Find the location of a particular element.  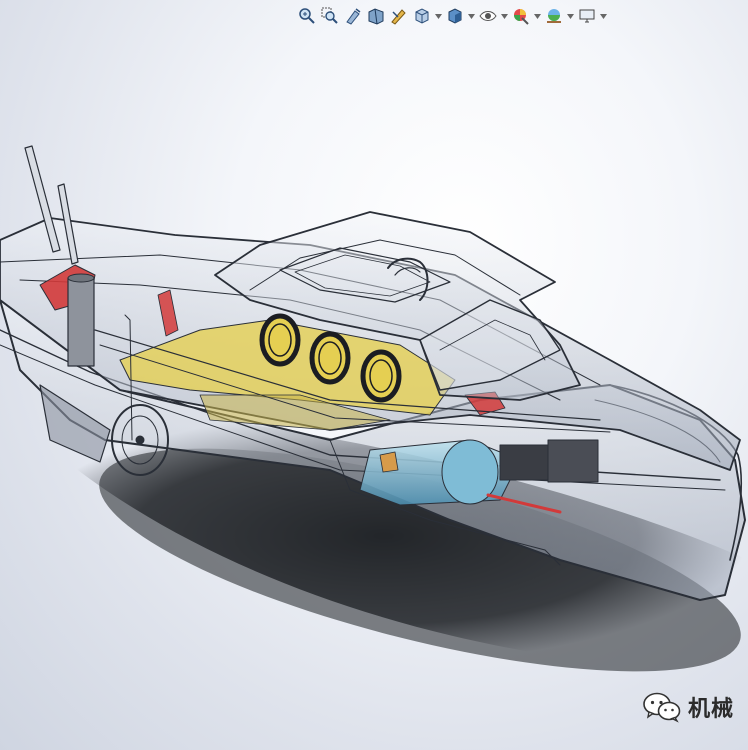

zoom-to-area-icon is located at coordinates (330, 16).